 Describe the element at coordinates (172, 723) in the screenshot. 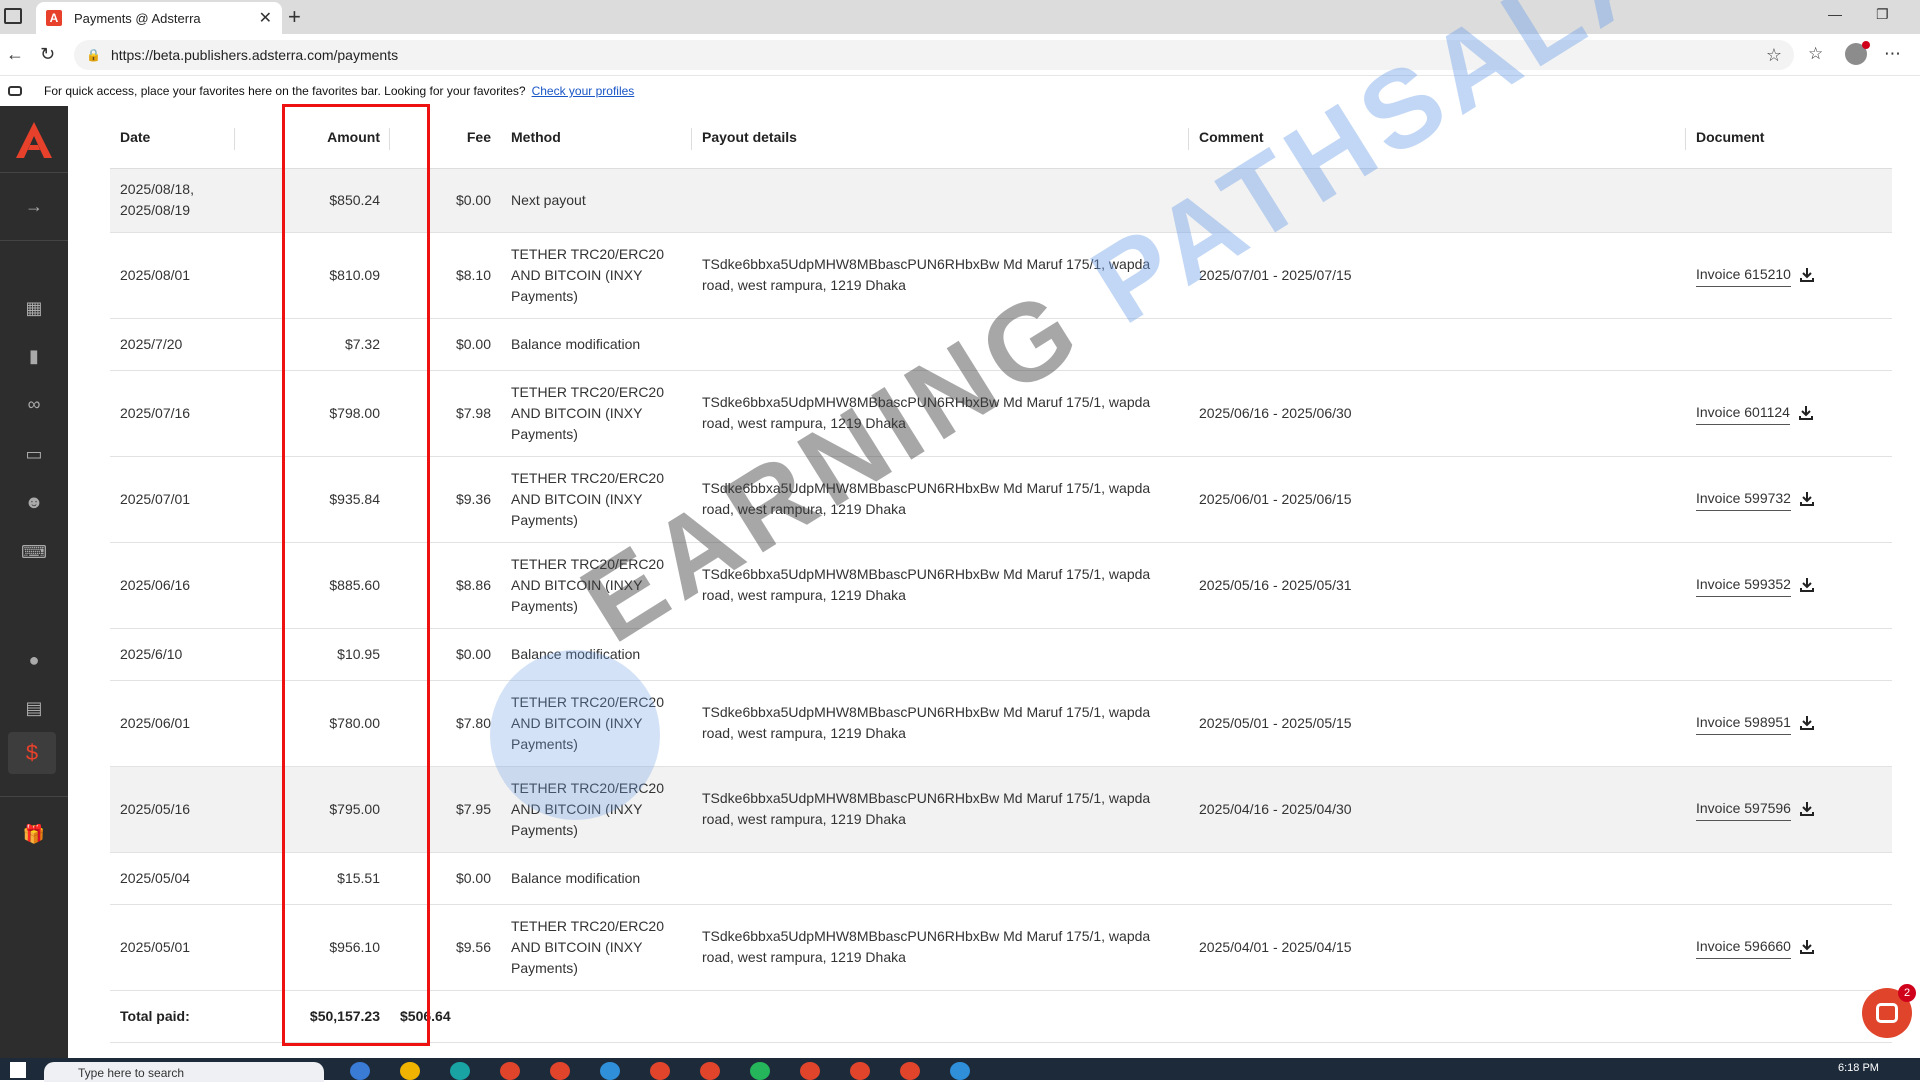

I see `cell-date: 2025/06/01` at that location.